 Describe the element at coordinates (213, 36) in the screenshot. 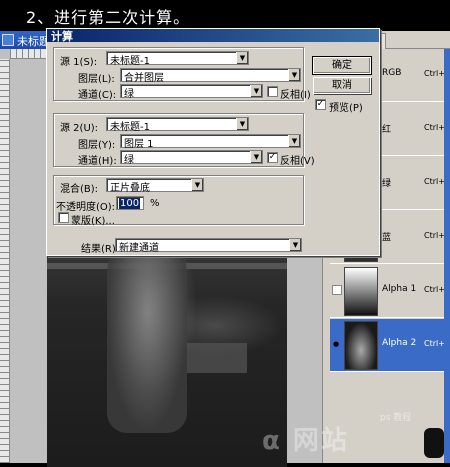

I see `dialog-titlebar: 计算` at that location.